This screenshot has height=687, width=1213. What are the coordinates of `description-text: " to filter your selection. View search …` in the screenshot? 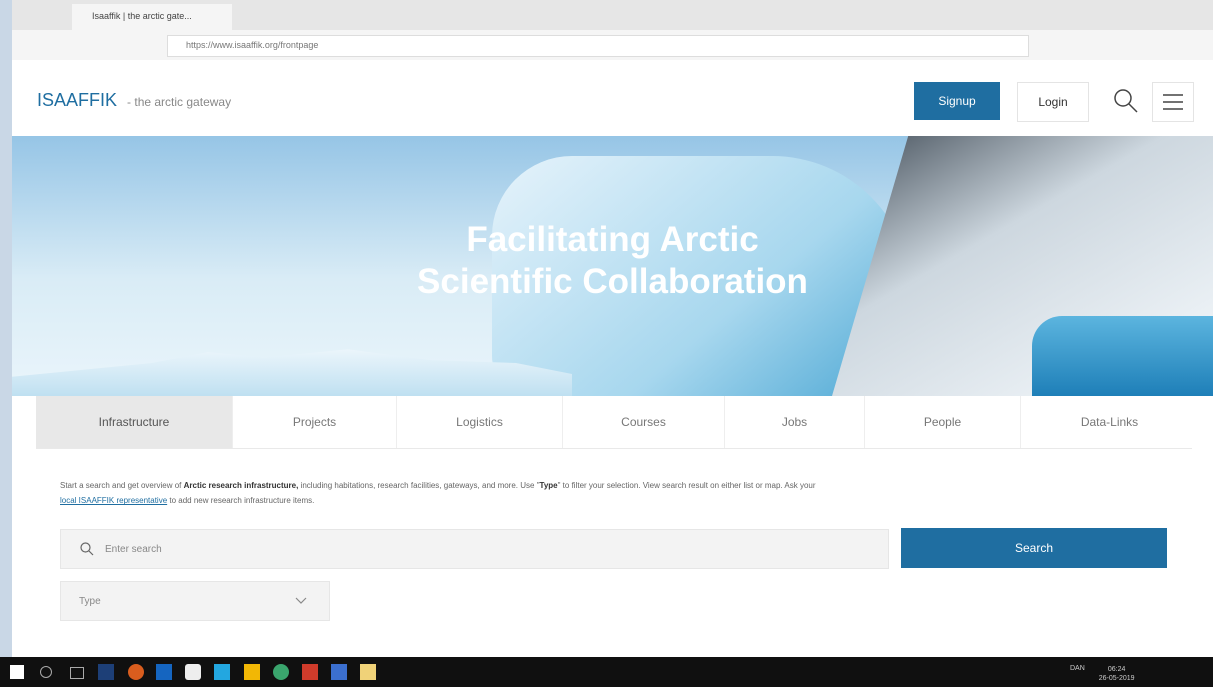 It's located at (686, 485).